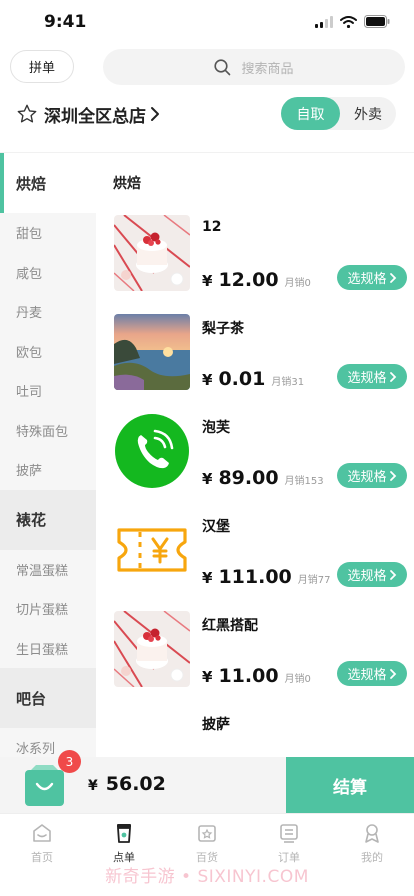 The width and height of the screenshot is (414, 896). I want to click on product-name: 披萨, so click(216, 725).